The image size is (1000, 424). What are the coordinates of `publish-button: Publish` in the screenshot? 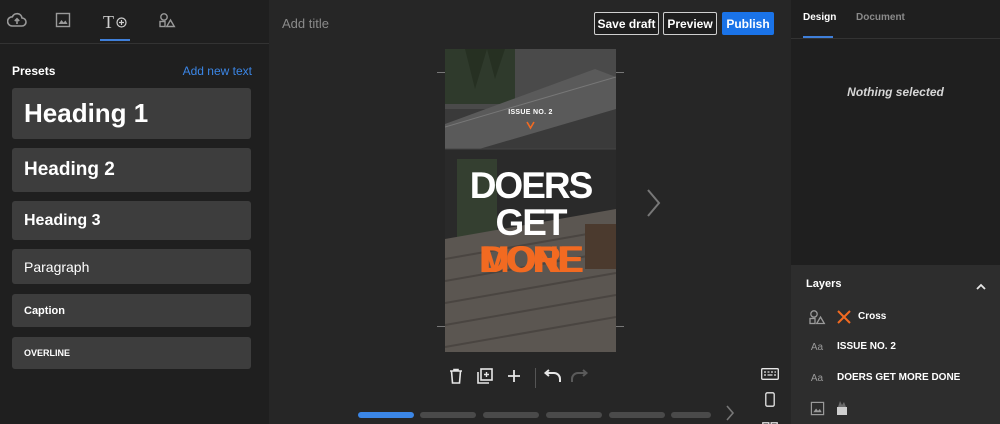 It's located at (748, 23).